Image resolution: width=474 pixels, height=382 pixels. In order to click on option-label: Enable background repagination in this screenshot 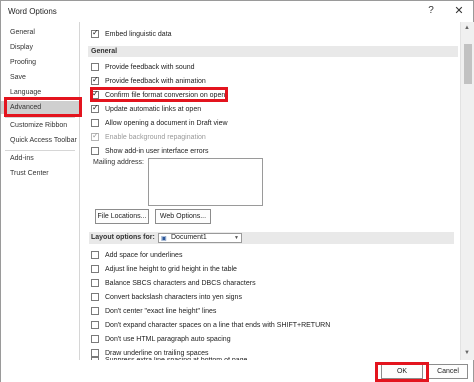, I will do `click(155, 137)`.